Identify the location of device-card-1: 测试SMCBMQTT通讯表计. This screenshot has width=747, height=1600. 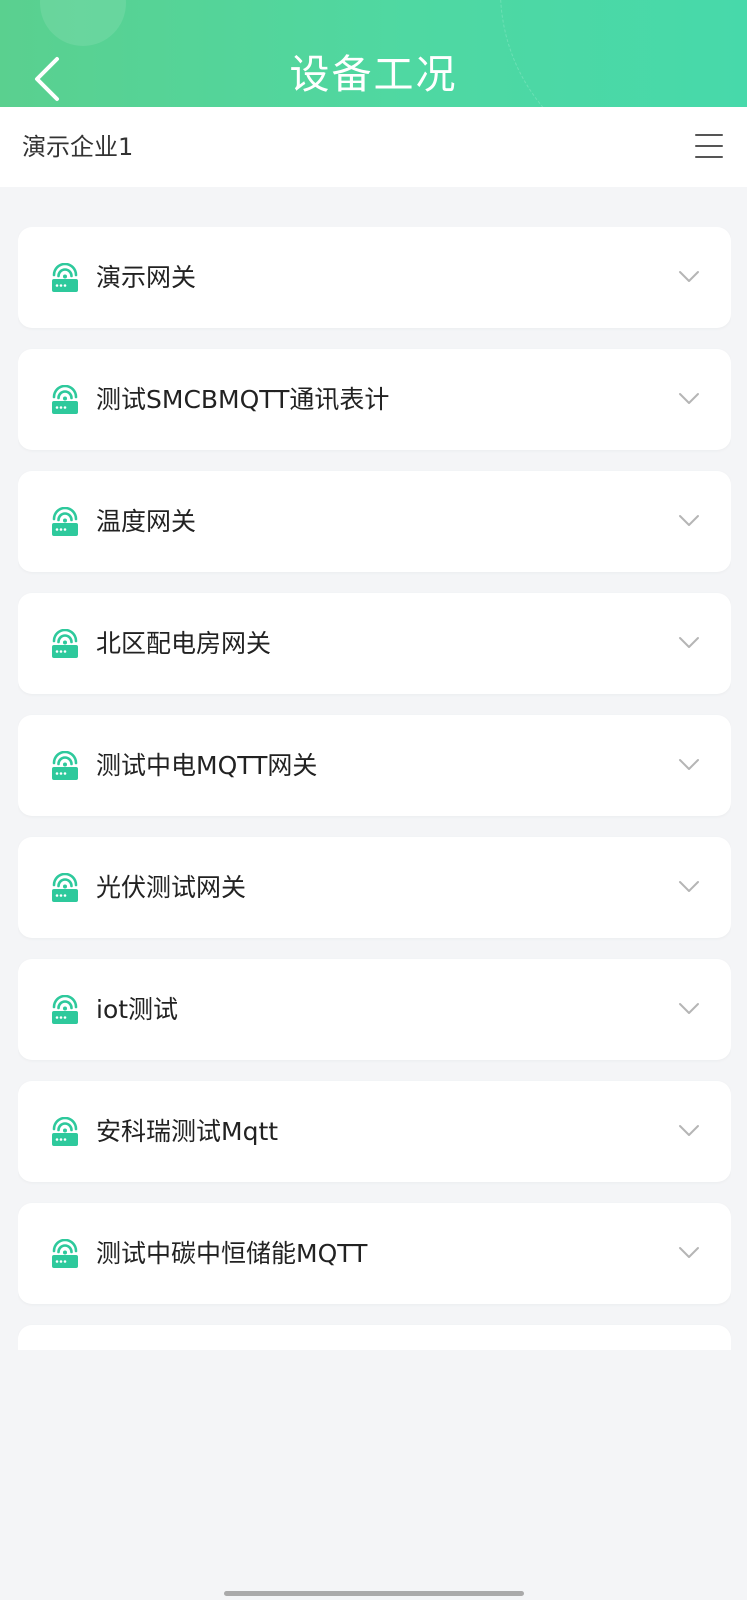
(374, 399).